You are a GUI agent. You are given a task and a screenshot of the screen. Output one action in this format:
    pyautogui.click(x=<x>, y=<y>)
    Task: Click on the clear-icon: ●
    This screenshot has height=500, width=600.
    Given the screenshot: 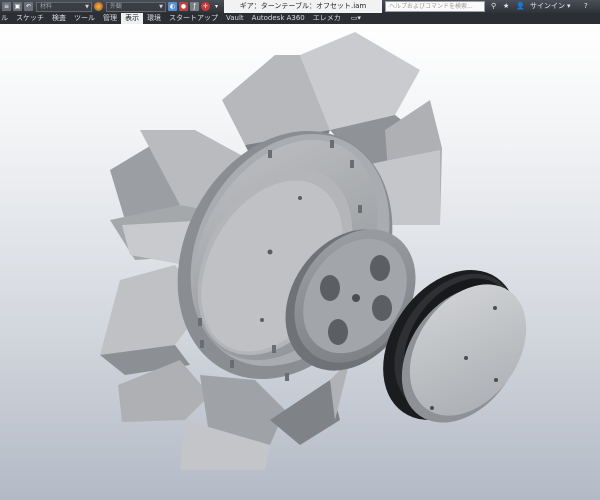 What is the action you would take?
    pyautogui.click(x=183, y=6)
    